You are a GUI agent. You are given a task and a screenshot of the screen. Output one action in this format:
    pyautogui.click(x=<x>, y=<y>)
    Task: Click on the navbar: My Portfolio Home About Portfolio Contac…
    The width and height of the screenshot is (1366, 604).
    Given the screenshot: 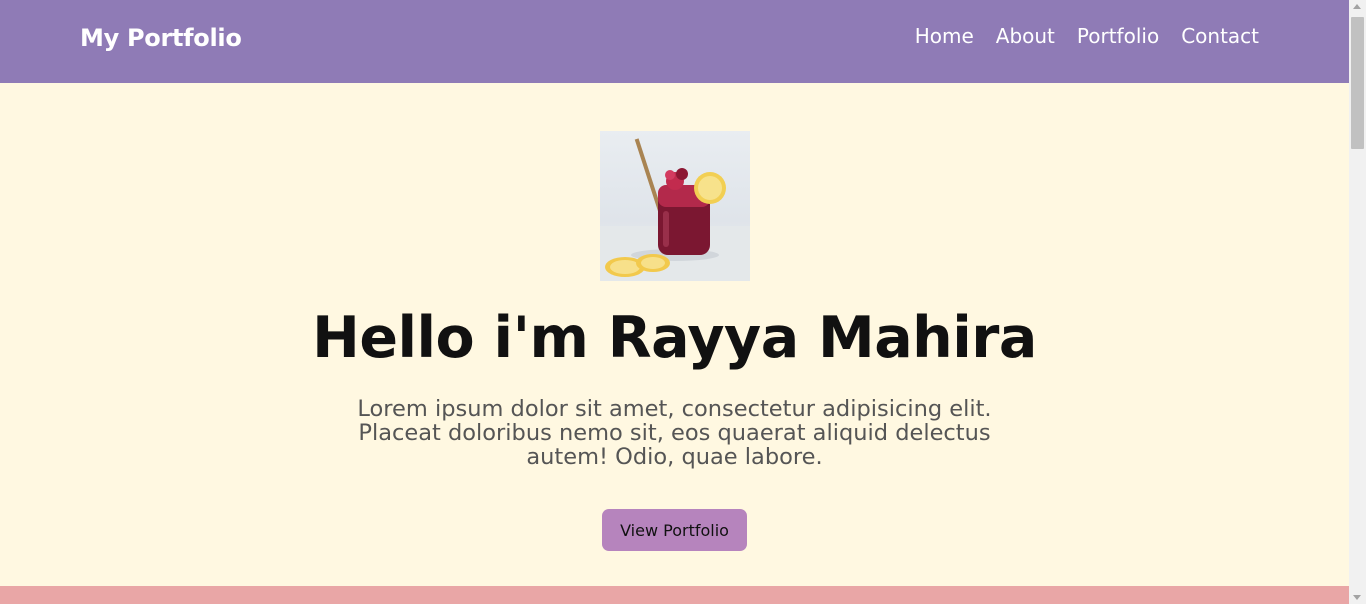 What is the action you would take?
    pyautogui.click(x=674, y=41)
    